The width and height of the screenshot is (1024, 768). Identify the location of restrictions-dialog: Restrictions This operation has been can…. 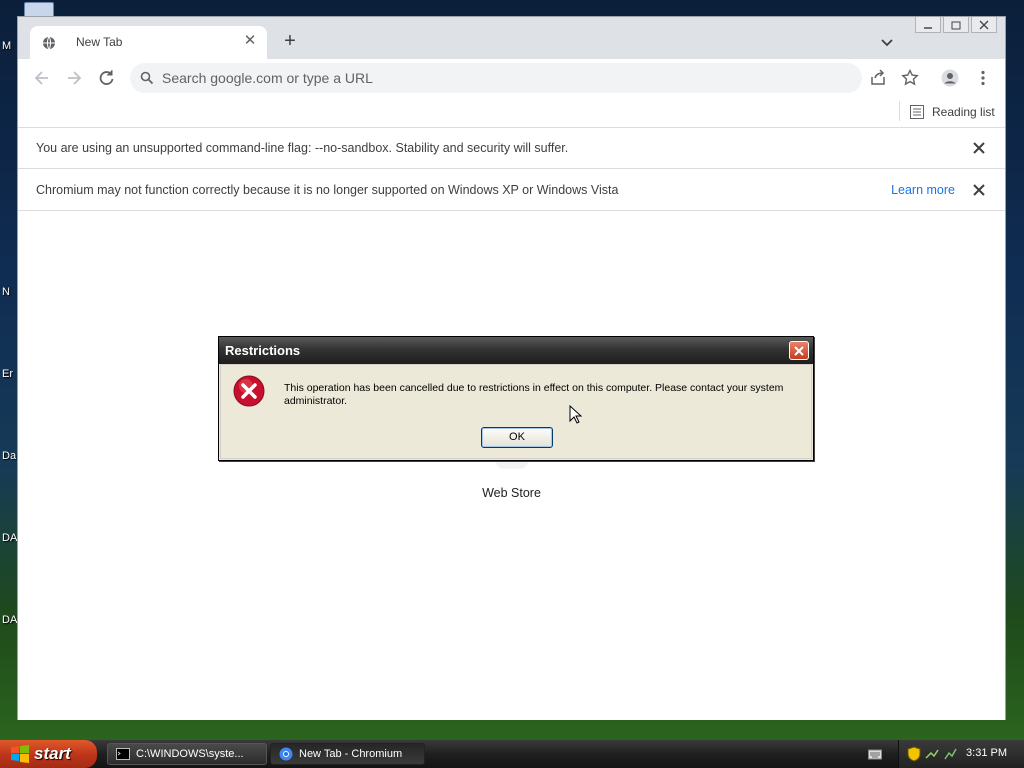
(516, 398).